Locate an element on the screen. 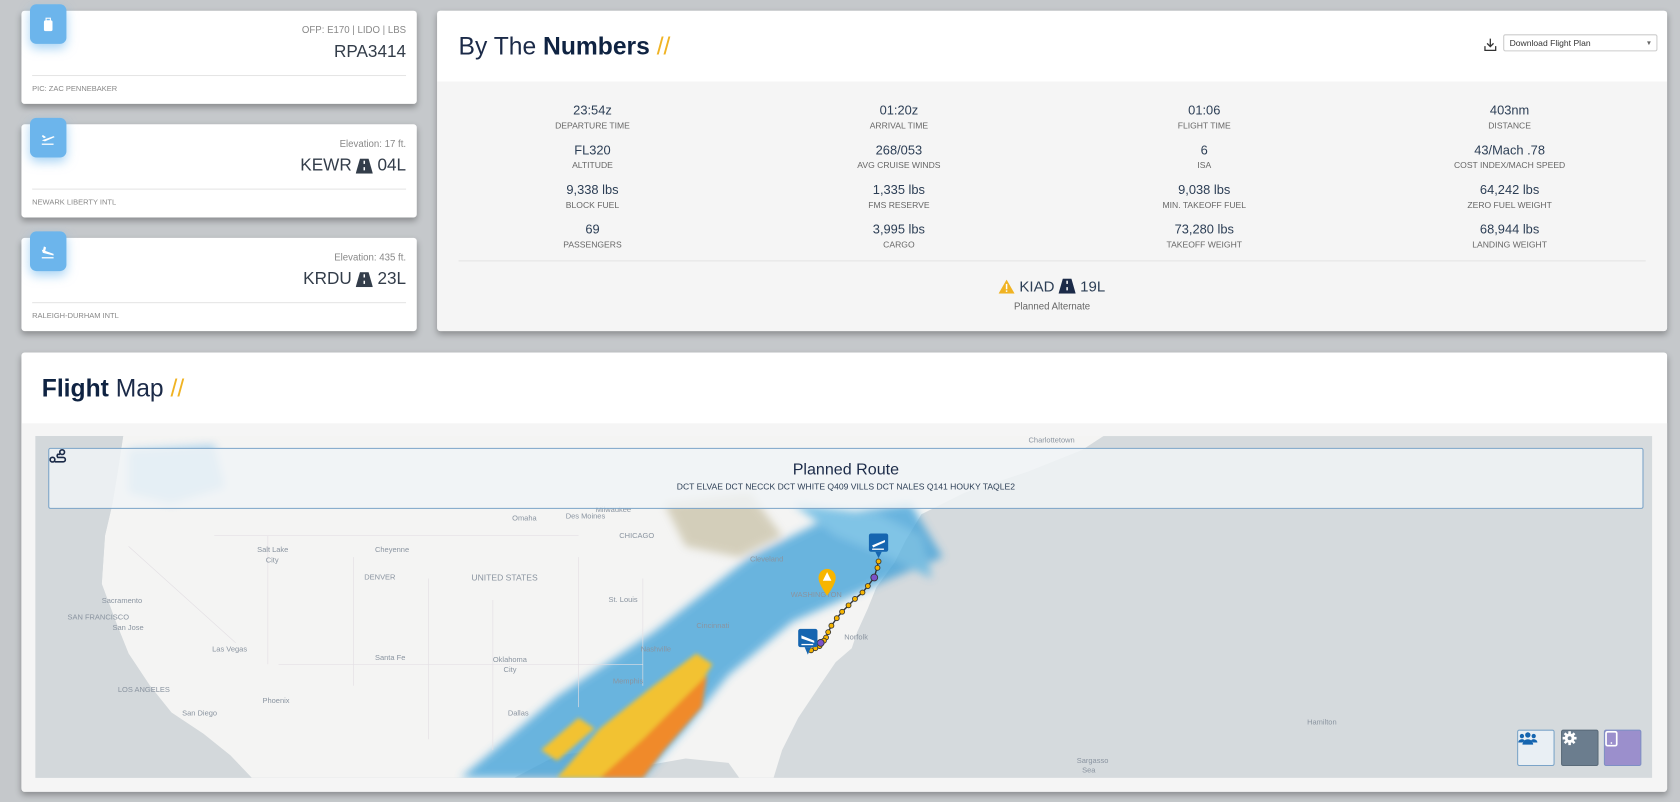  pic-name: PIC: ZAC PENNEBAKER is located at coordinates (75, 89).